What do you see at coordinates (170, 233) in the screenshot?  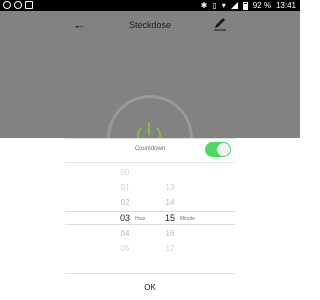 I see `minute-option: 16` at bounding box center [170, 233].